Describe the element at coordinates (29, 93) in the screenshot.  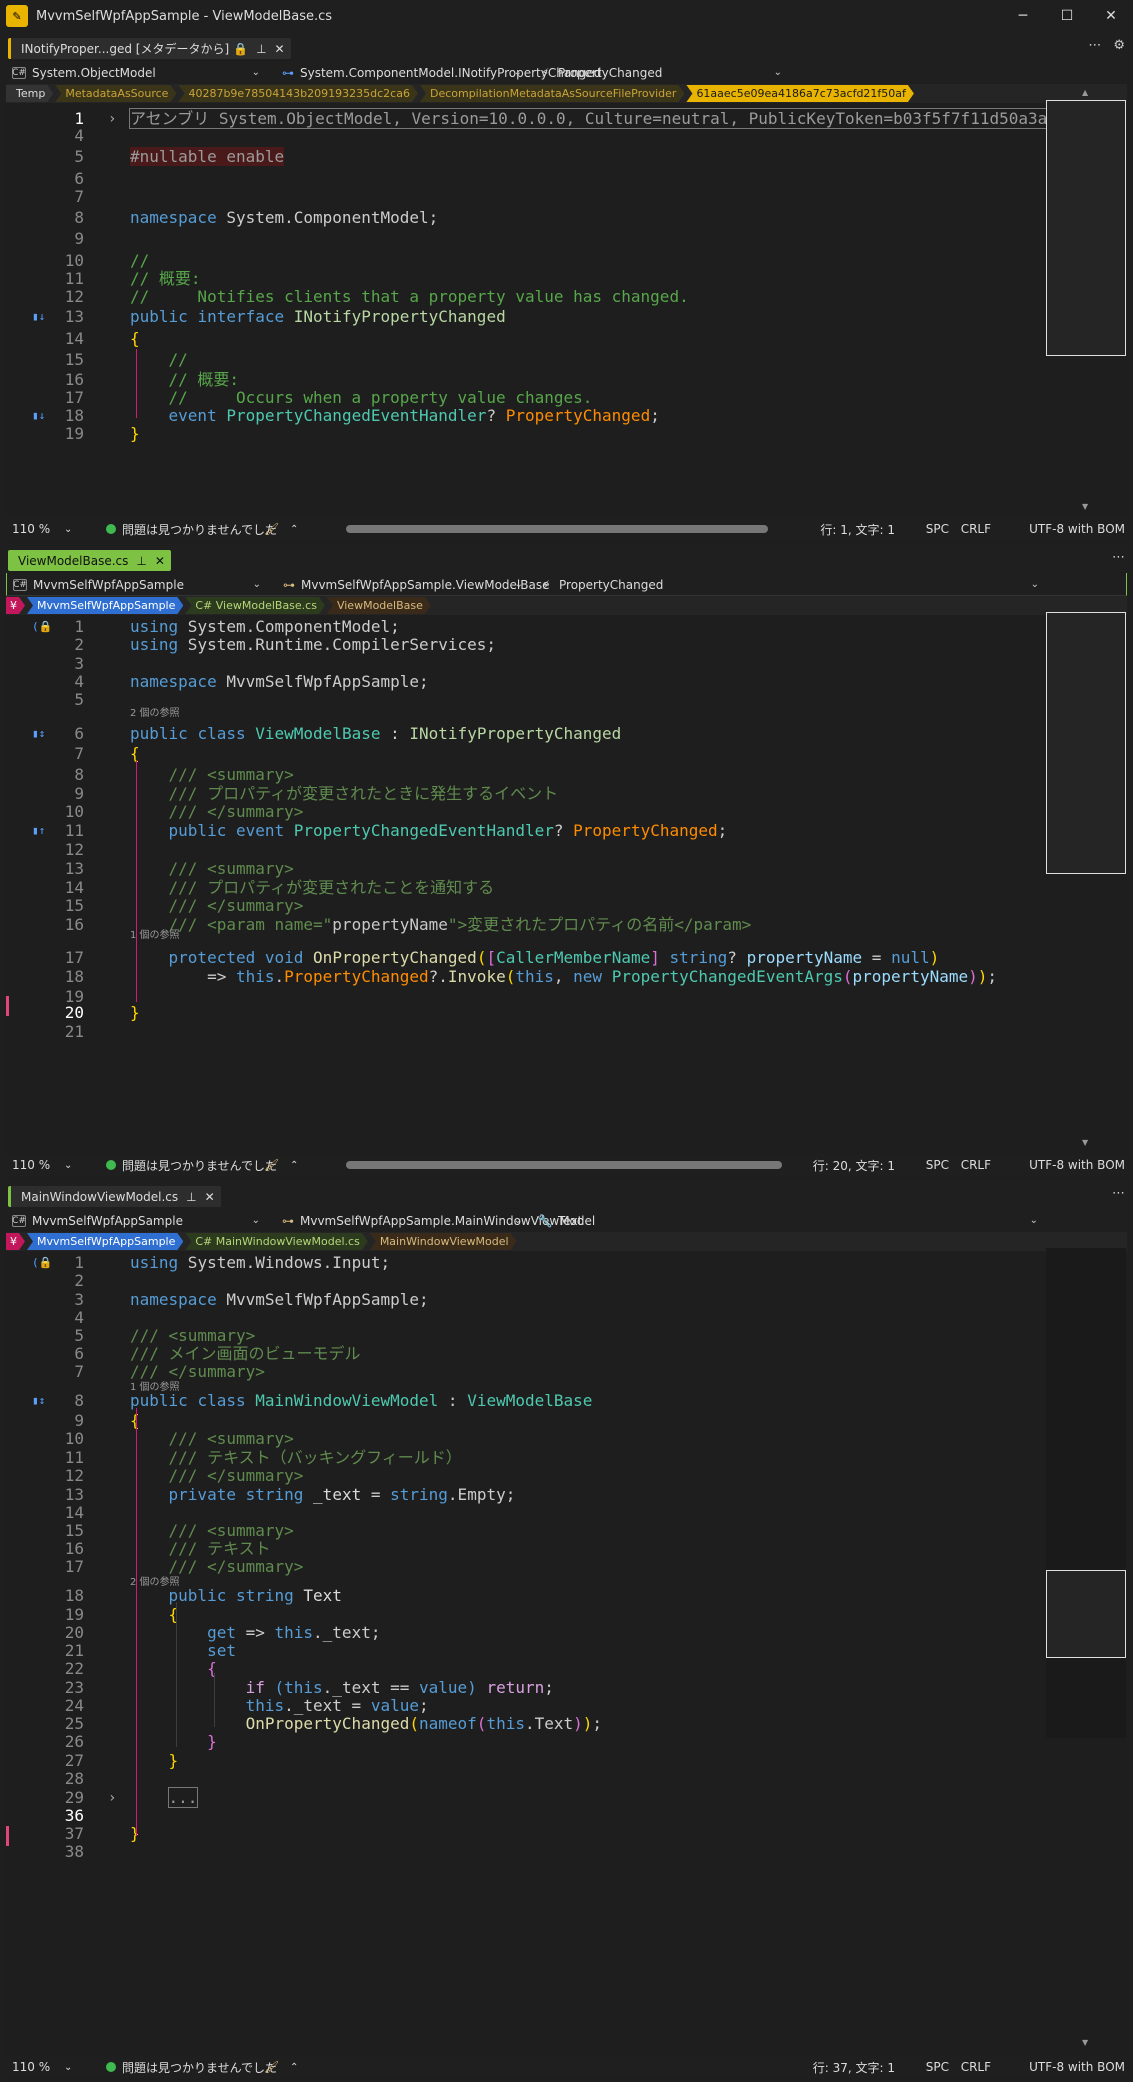
I see `crumb-0: Temp` at that location.